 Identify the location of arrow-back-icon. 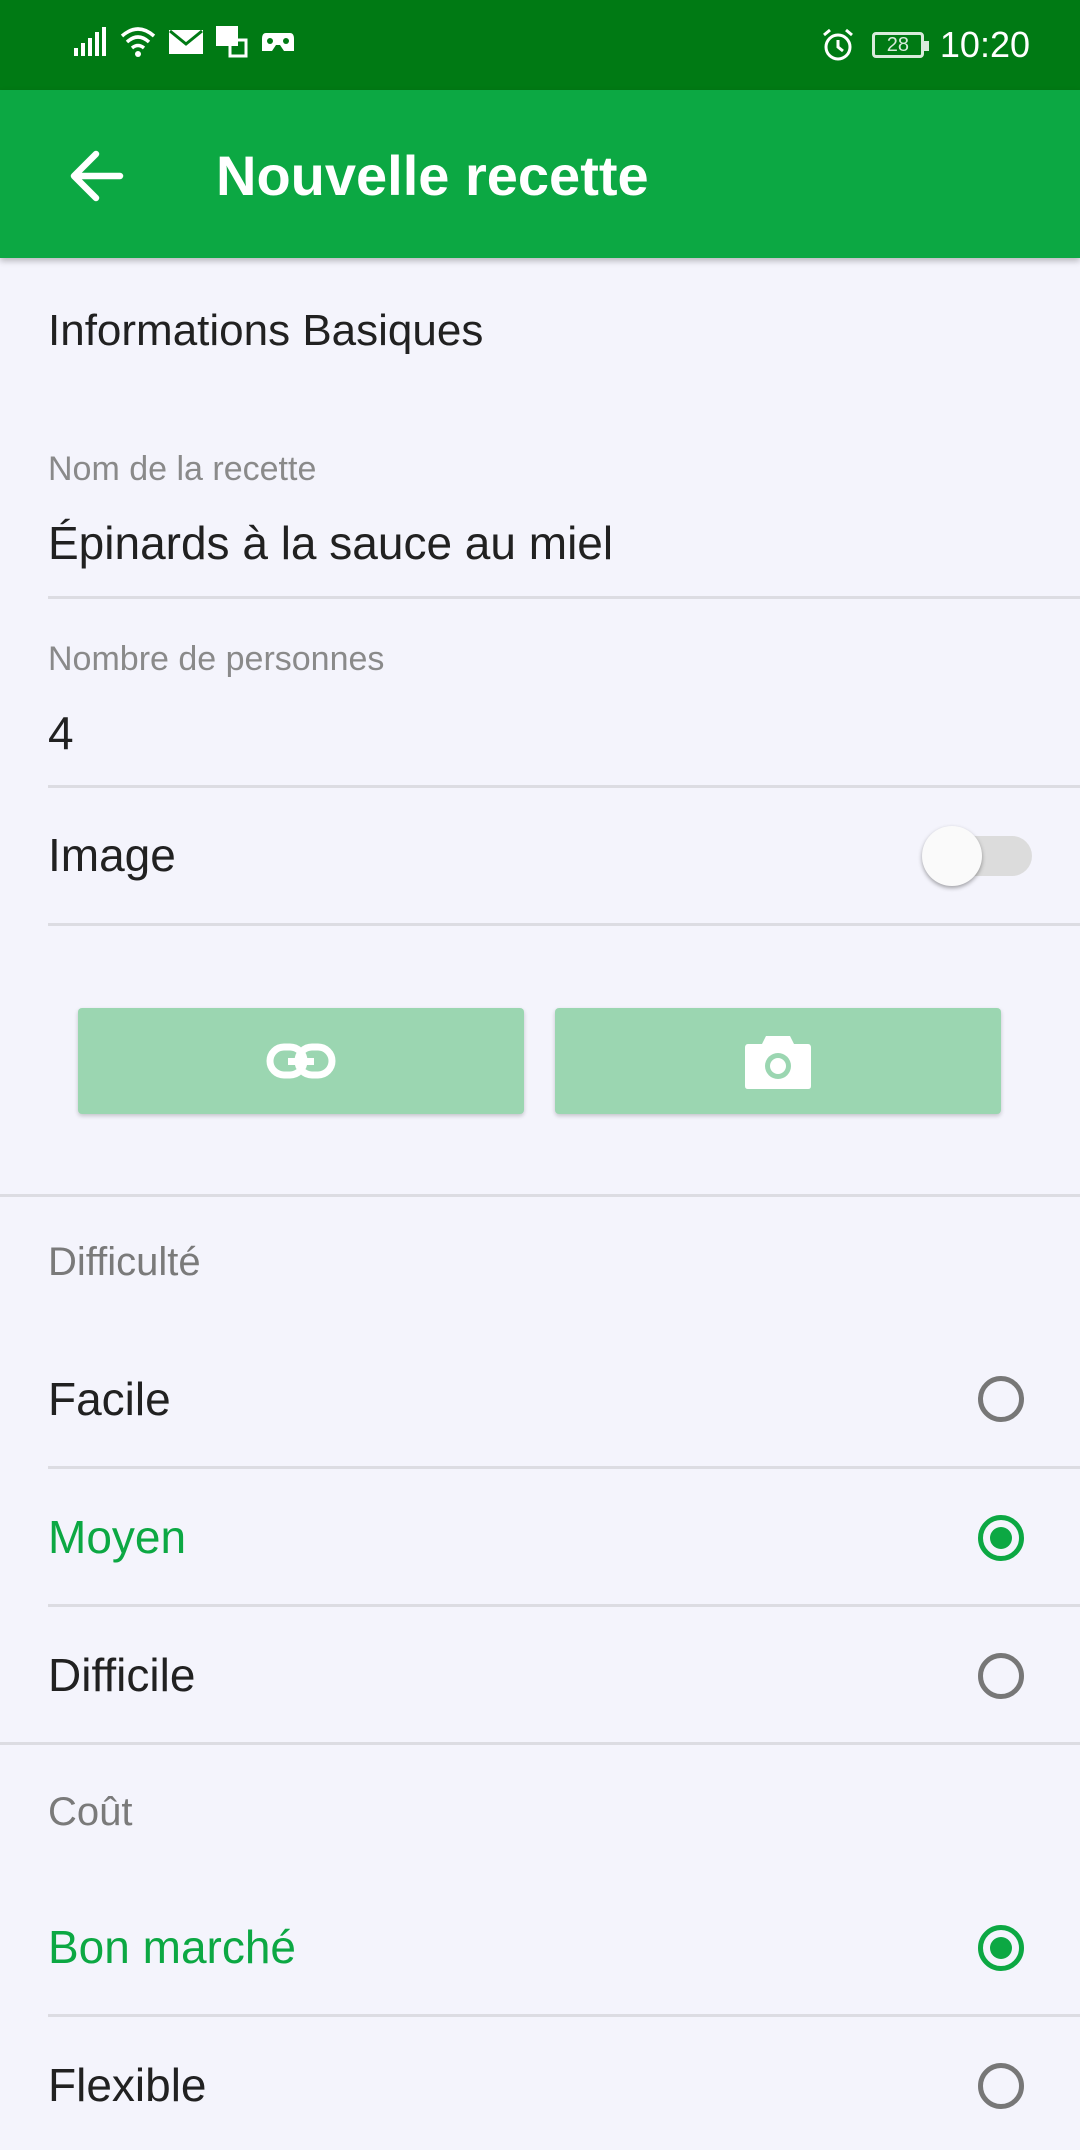
(97, 176).